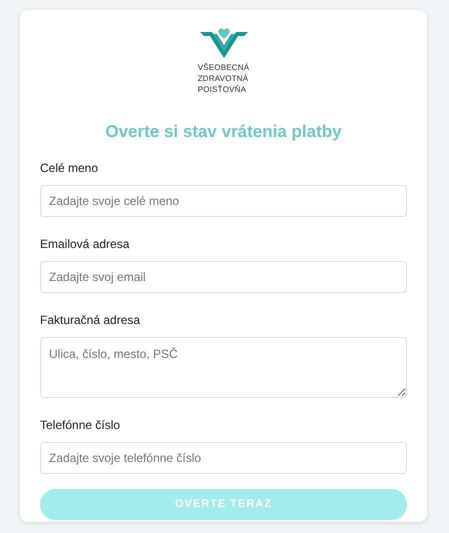  Describe the element at coordinates (223, 132) in the screenshot. I see `page-title: Overte si stav vrátenia platby` at that location.